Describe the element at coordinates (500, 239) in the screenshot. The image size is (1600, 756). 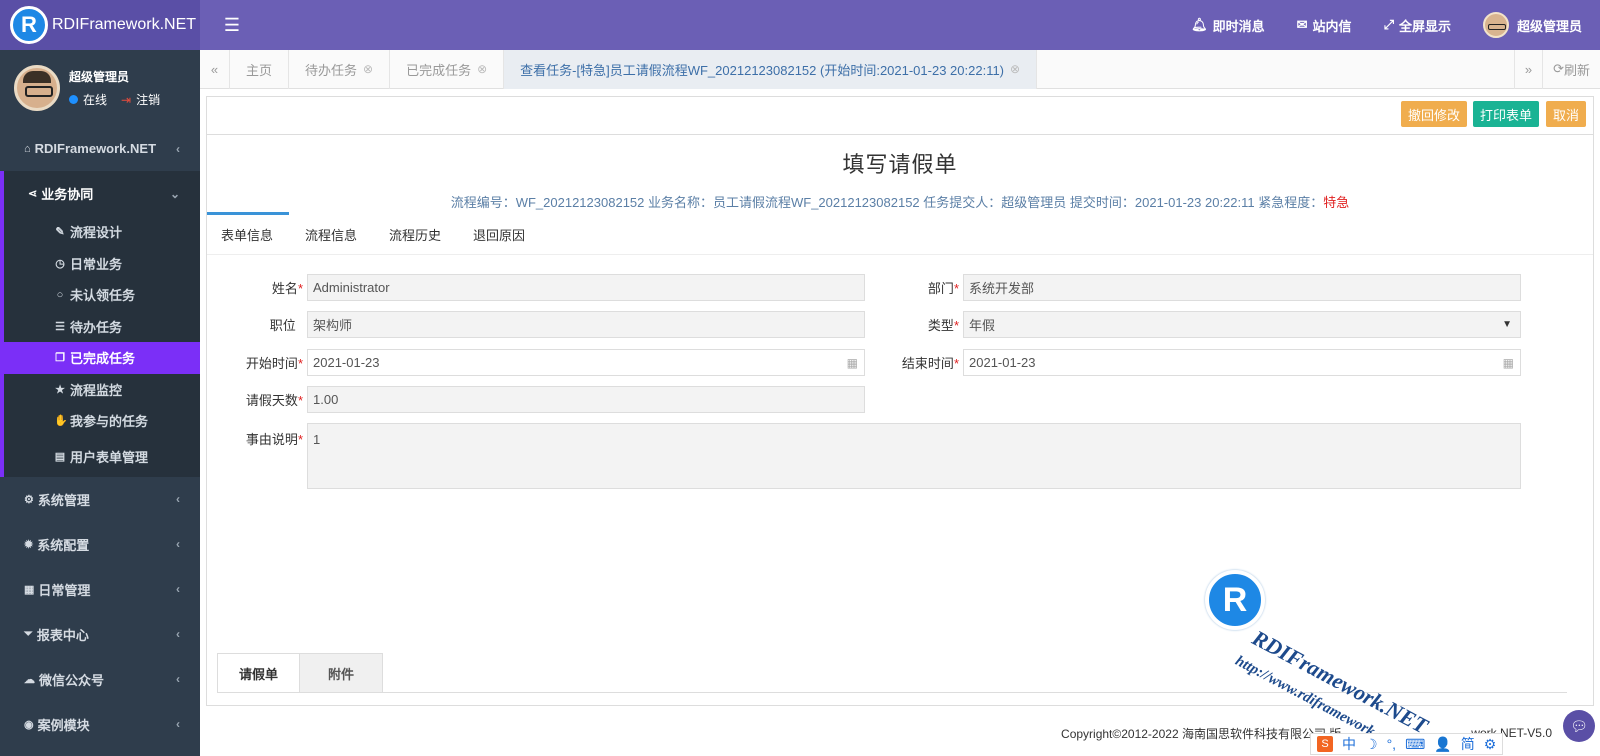
I see `tab-return-reason: 退回原因` at that location.